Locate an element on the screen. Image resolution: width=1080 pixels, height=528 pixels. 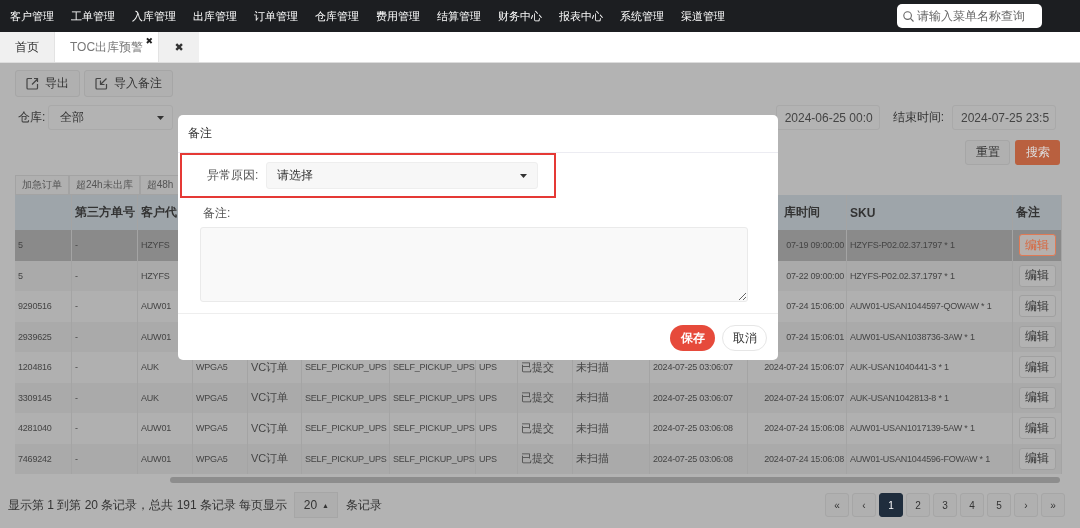
export-icon is located at coordinates (32, 83).